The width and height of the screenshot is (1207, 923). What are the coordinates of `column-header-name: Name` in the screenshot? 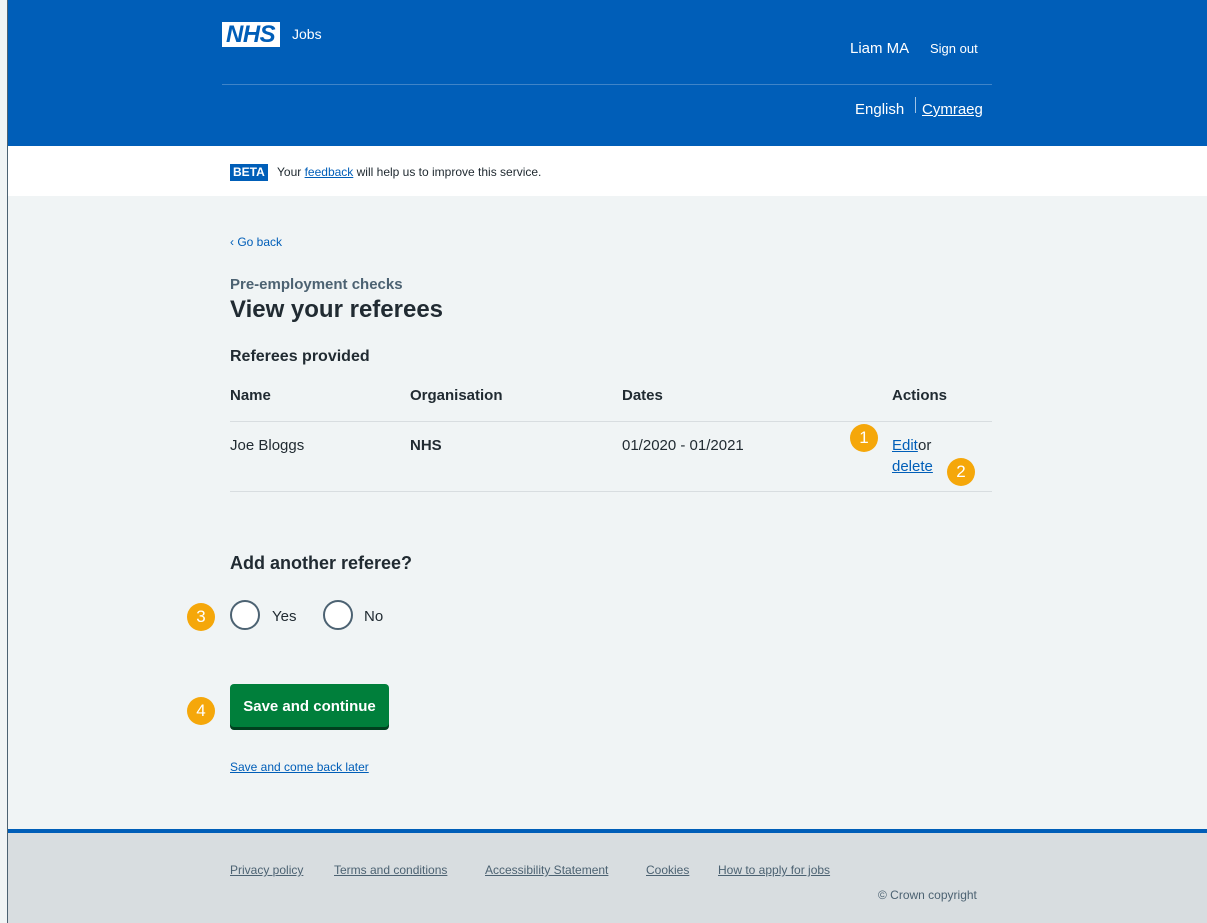 It's located at (250, 395).